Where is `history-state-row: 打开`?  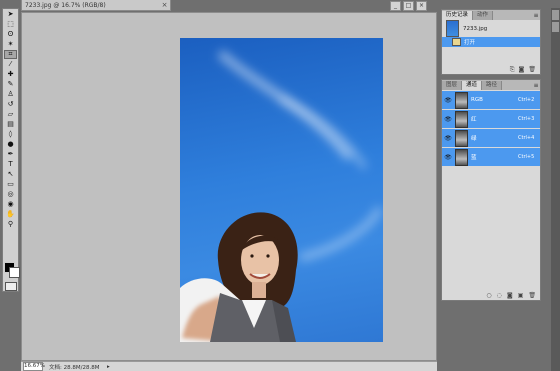 history-state-row: 打开 is located at coordinates (491, 42).